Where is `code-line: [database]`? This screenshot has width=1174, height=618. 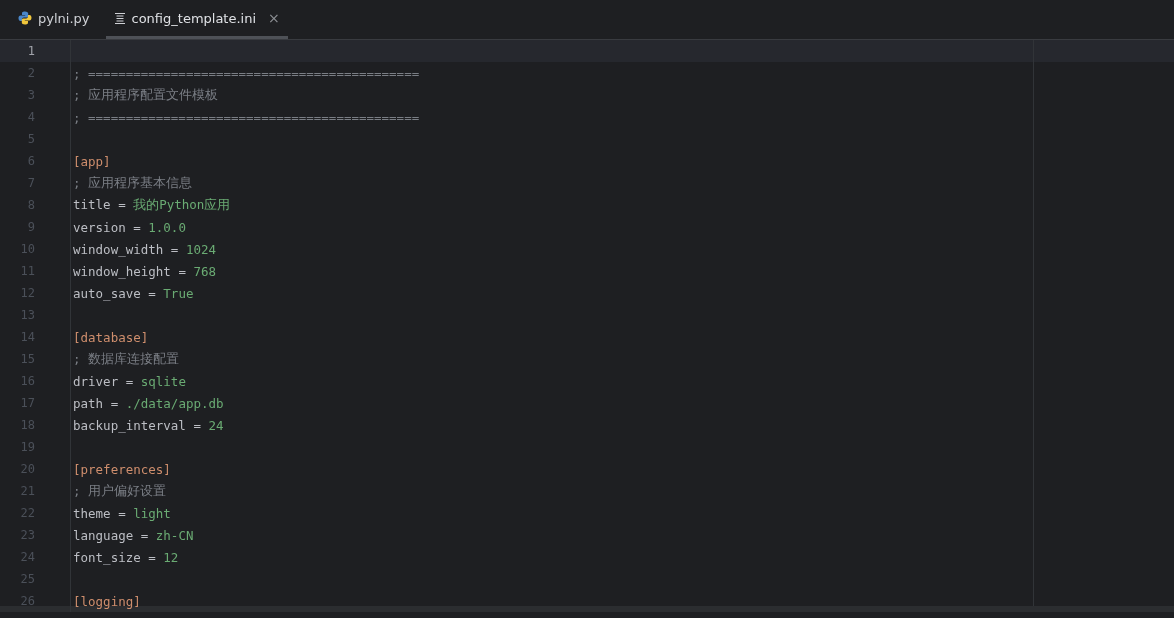 code-line: [database] is located at coordinates (110, 337).